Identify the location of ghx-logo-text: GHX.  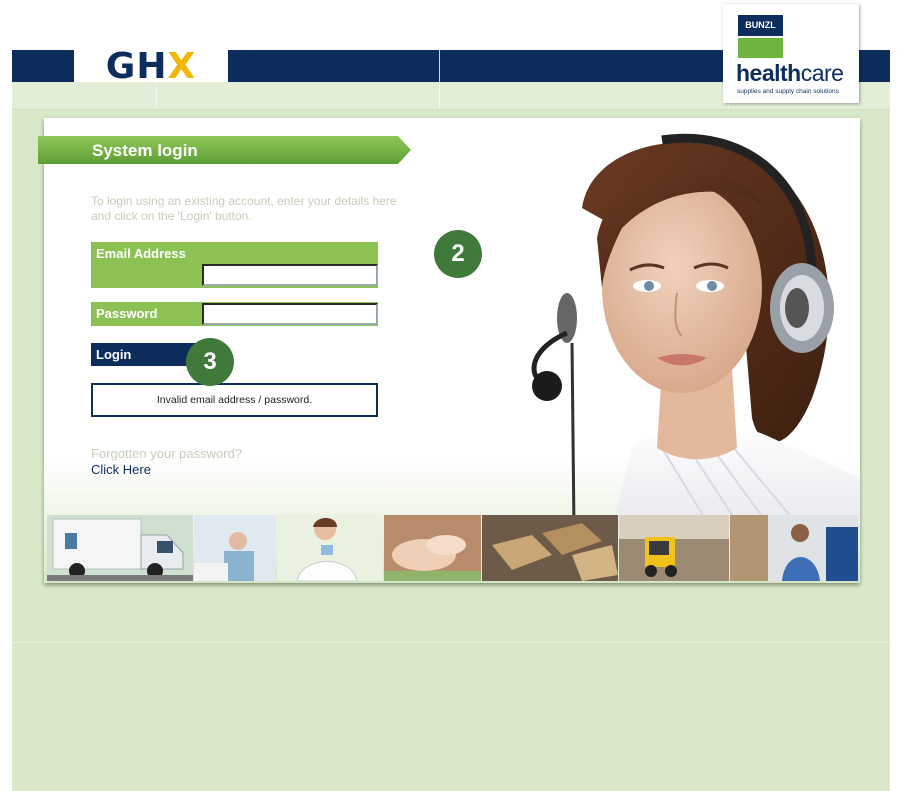
(151, 66).